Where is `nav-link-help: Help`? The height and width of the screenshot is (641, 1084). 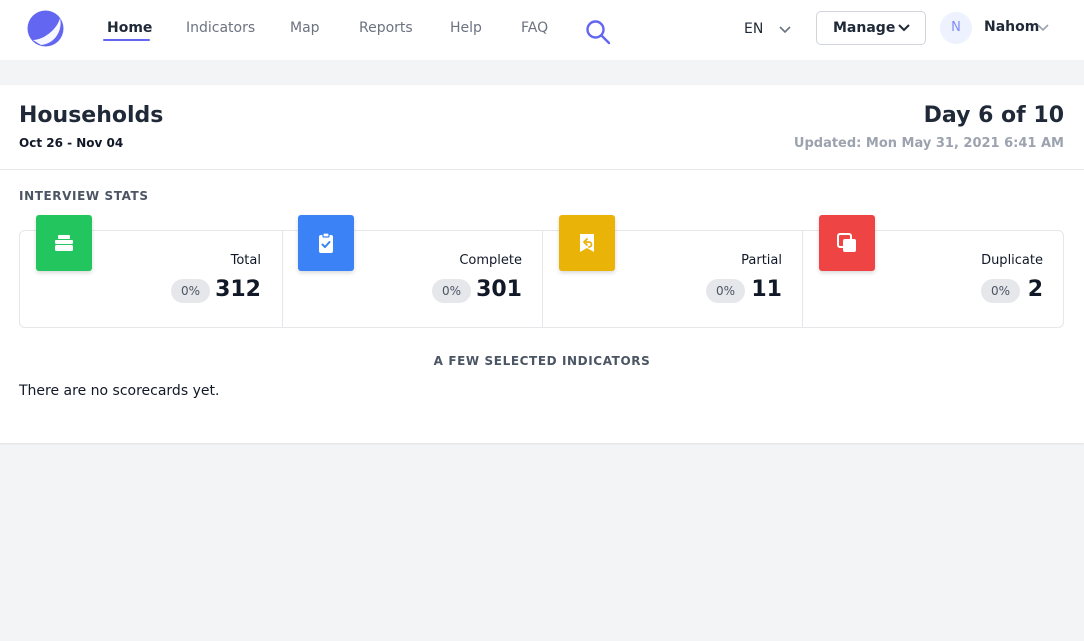 nav-link-help: Help is located at coordinates (466, 28).